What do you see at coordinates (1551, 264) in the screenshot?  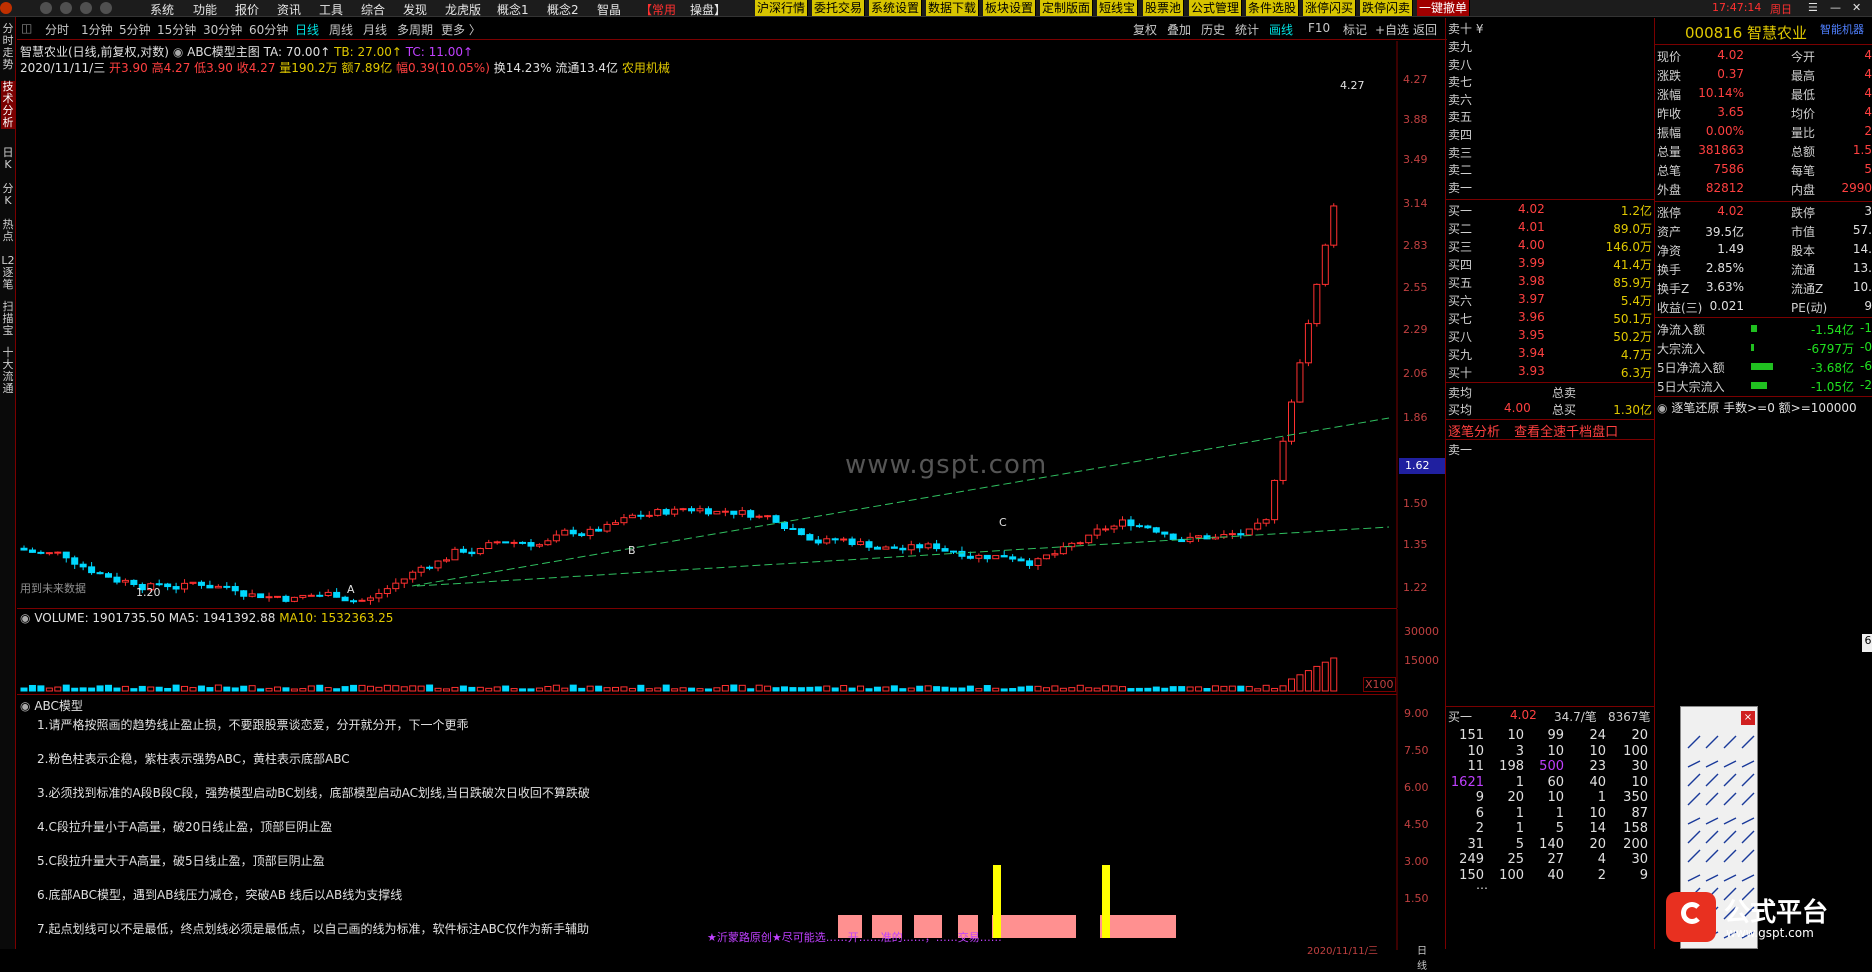 I see `buy-row: 买四 3.99 41.4万` at bounding box center [1551, 264].